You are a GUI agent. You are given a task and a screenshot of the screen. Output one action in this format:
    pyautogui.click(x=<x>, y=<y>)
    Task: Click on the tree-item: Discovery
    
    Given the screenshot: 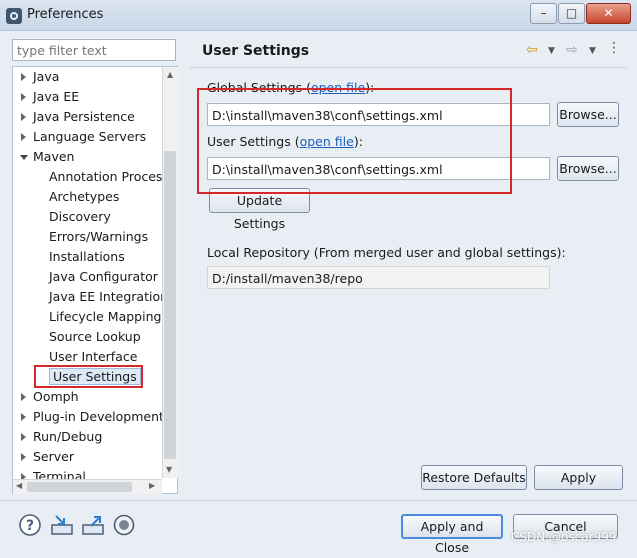 What is the action you would take?
    pyautogui.click(x=80, y=217)
    